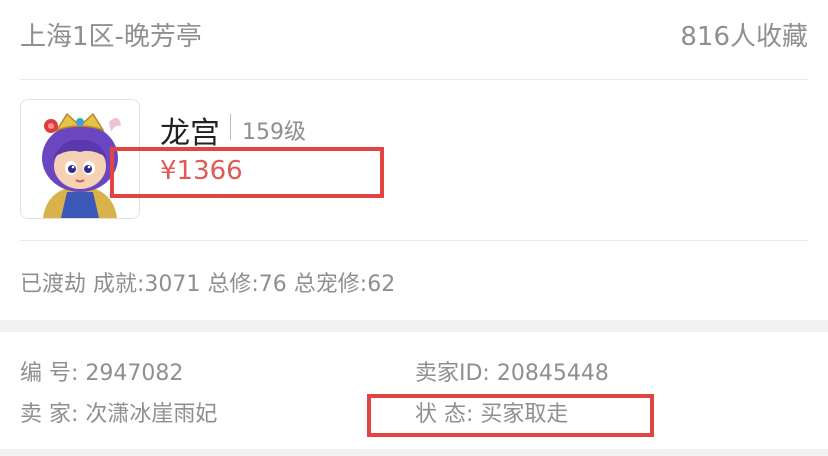 Image resolution: width=828 pixels, height=456 pixels. What do you see at coordinates (414, 326) in the screenshot?
I see `section-gap` at bounding box center [414, 326].